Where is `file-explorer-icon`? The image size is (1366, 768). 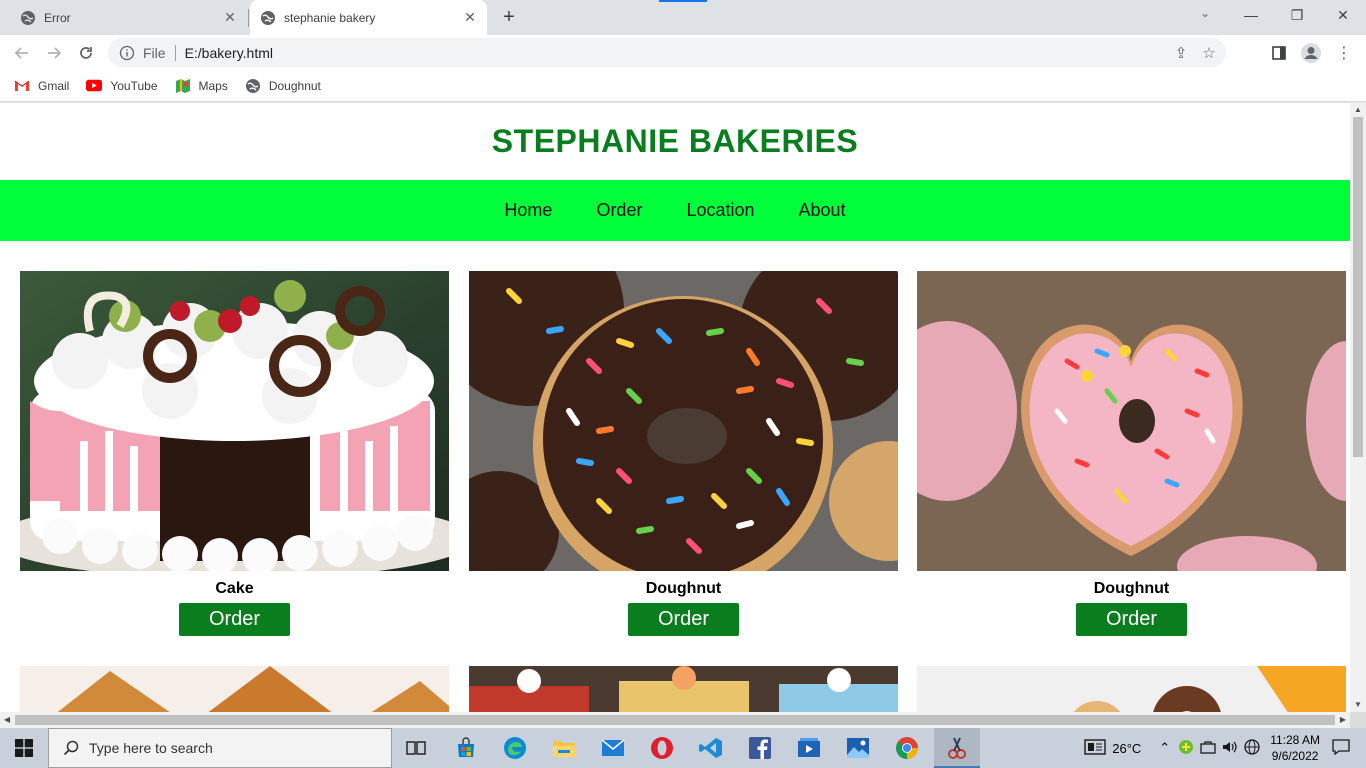
file-explorer-icon is located at coordinates (564, 748).